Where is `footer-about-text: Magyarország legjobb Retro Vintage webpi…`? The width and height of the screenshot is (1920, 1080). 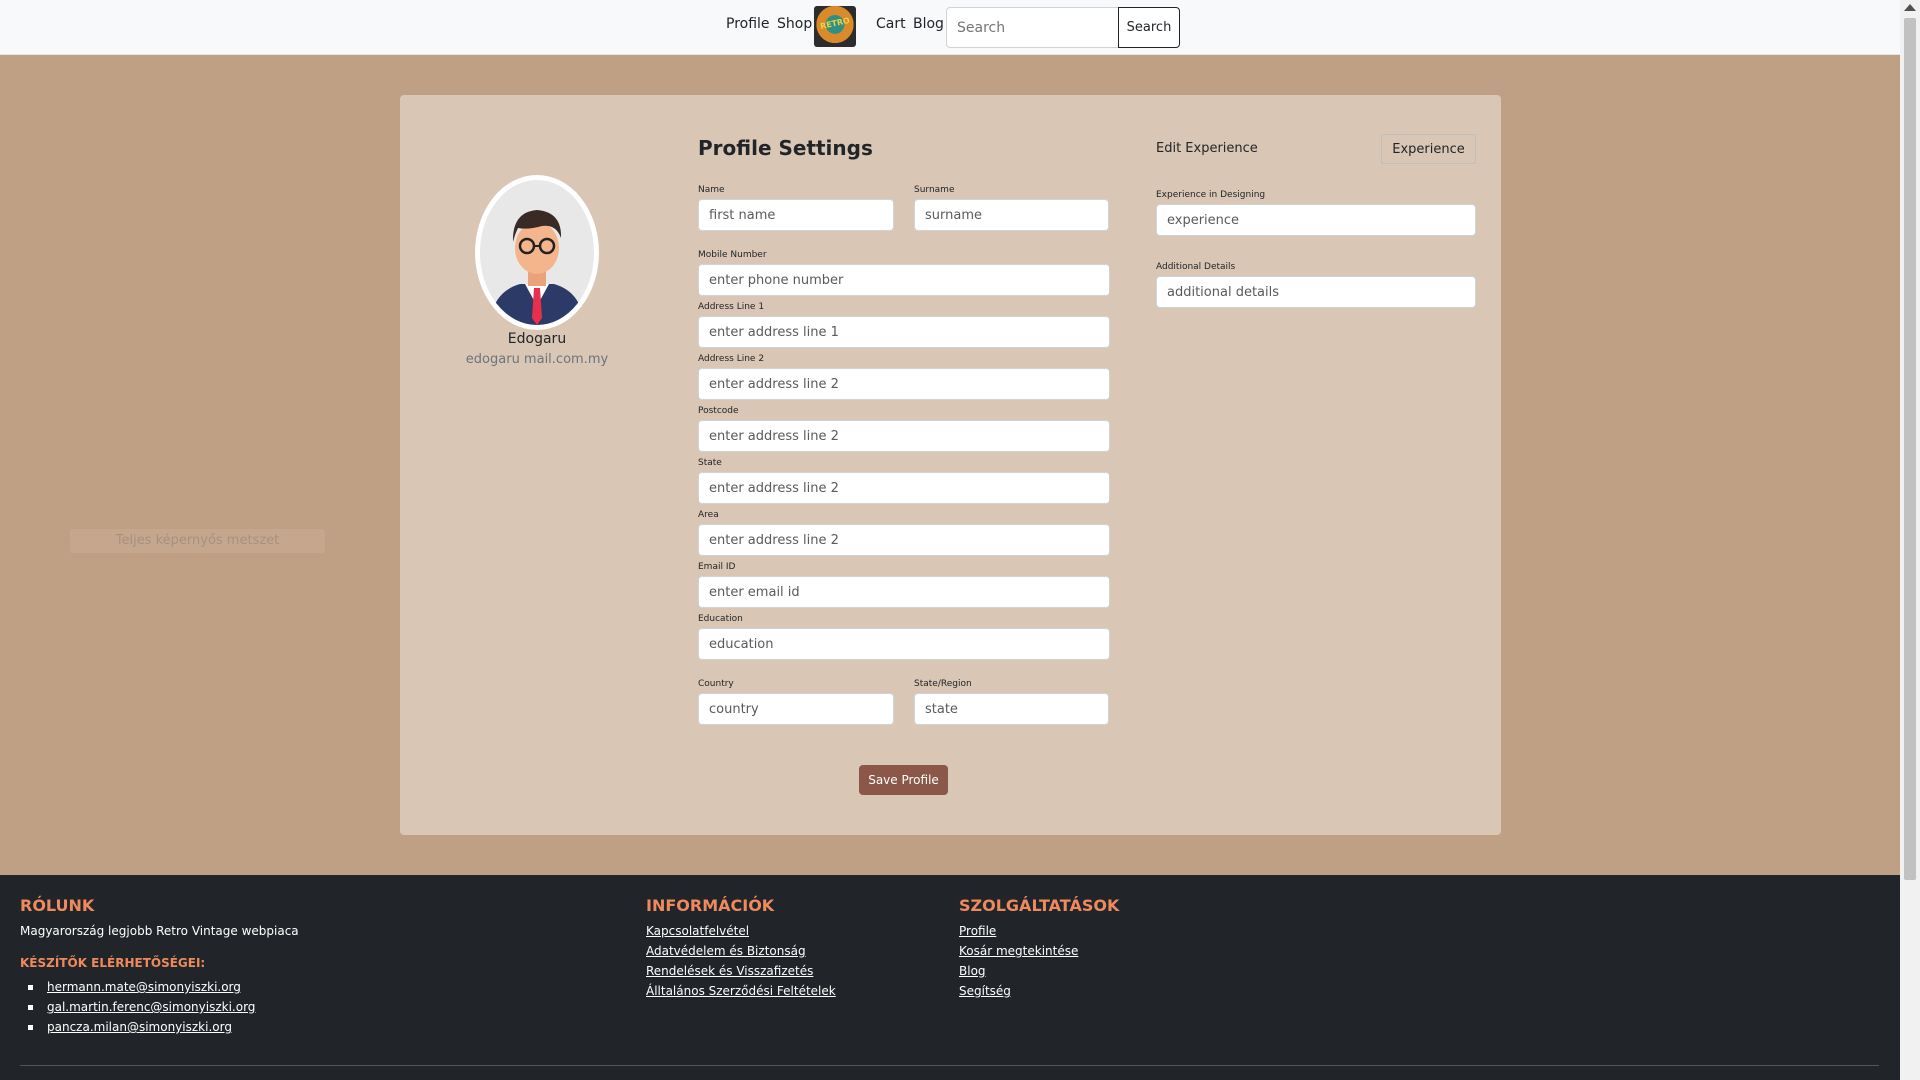
footer-about-text: Magyarország legjobb Retro Vintage webpi… is located at coordinates (159, 931).